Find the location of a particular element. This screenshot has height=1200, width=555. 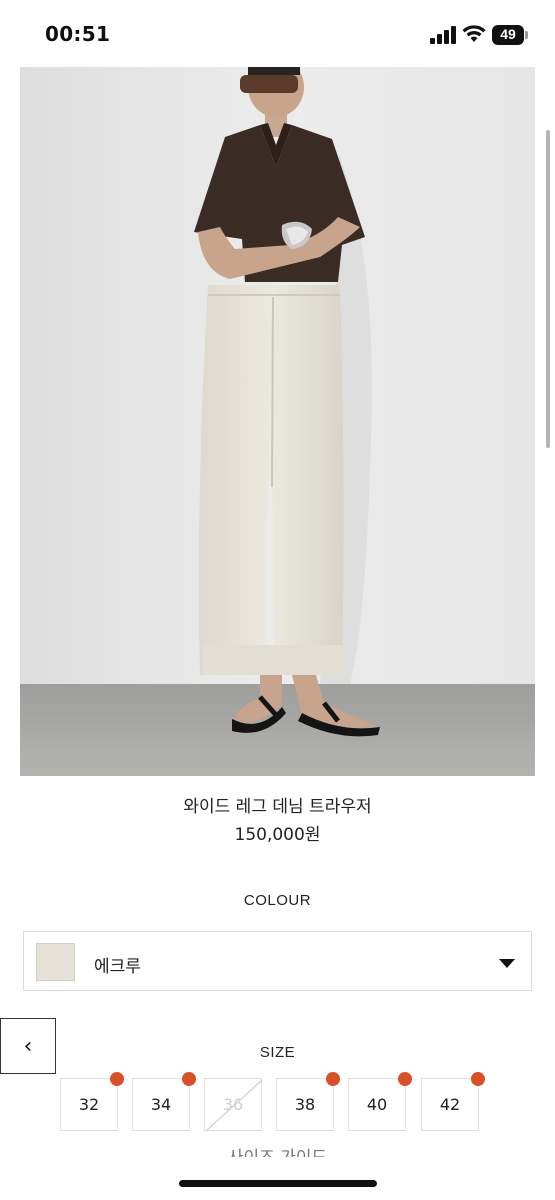

scrollbar is located at coordinates (548, 289).